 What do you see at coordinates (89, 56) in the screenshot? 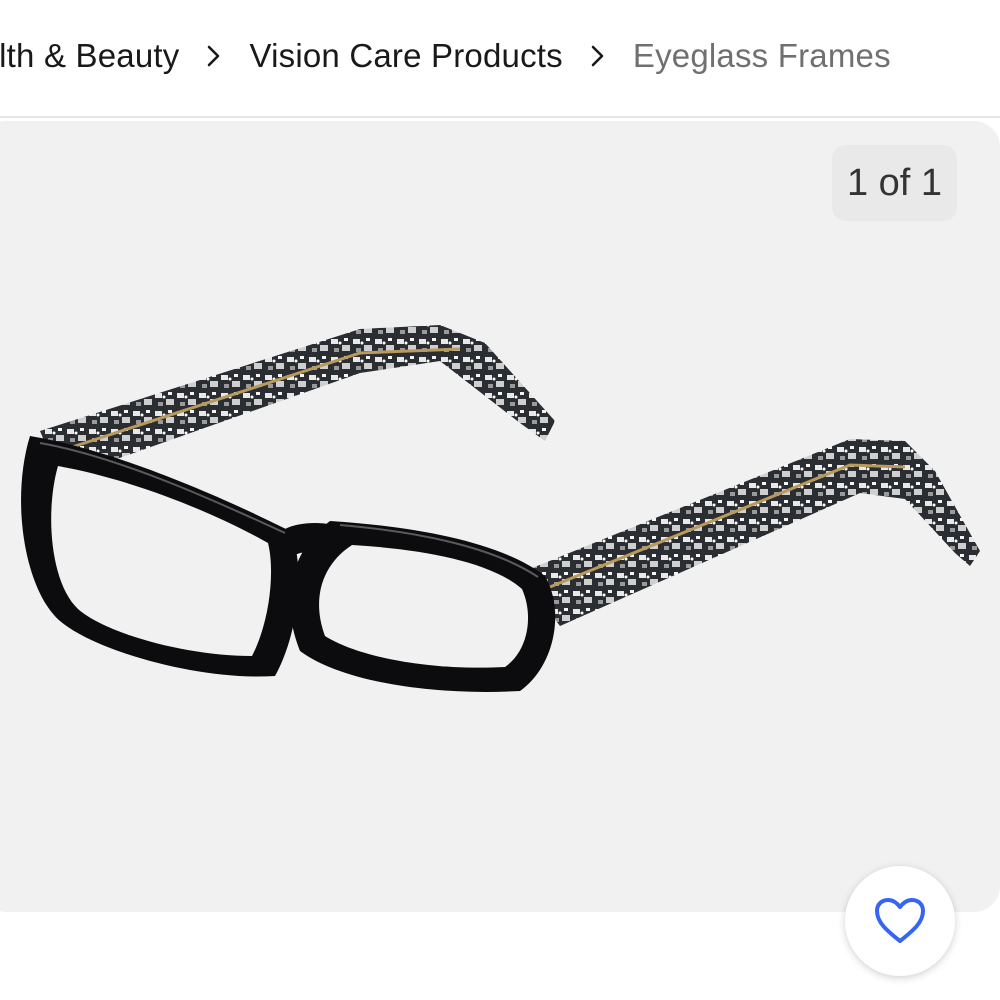
I see `breadcrumb-item-health-beauty: Health & Beauty` at bounding box center [89, 56].